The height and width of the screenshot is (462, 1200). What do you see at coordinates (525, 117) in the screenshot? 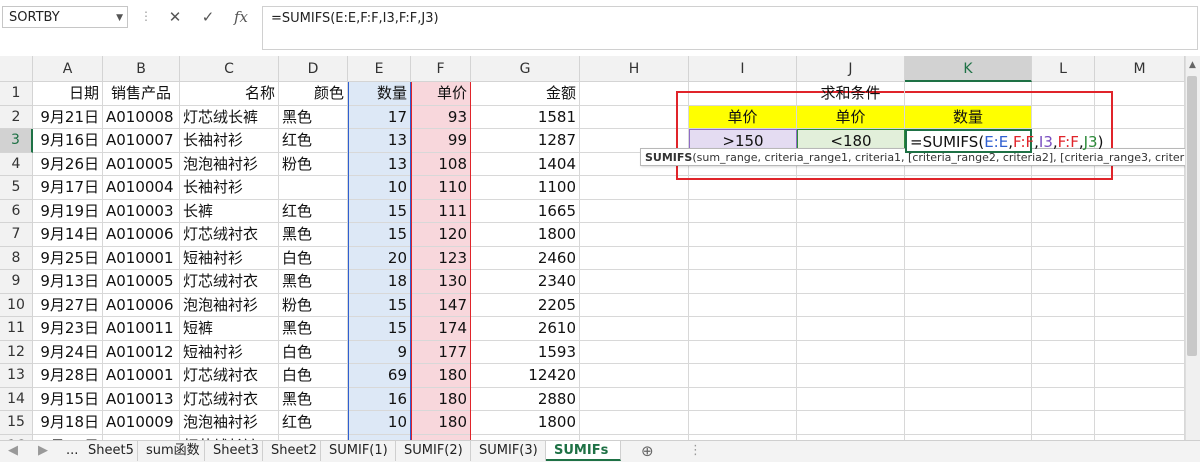
I see `table-cell: 1581` at bounding box center [525, 117].